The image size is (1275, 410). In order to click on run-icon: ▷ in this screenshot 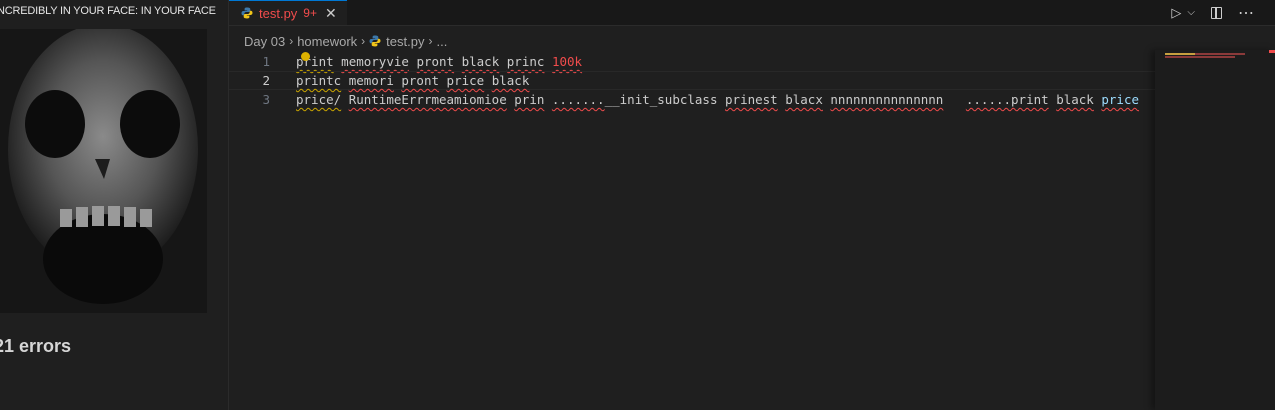, I will do `click(1176, 13)`.